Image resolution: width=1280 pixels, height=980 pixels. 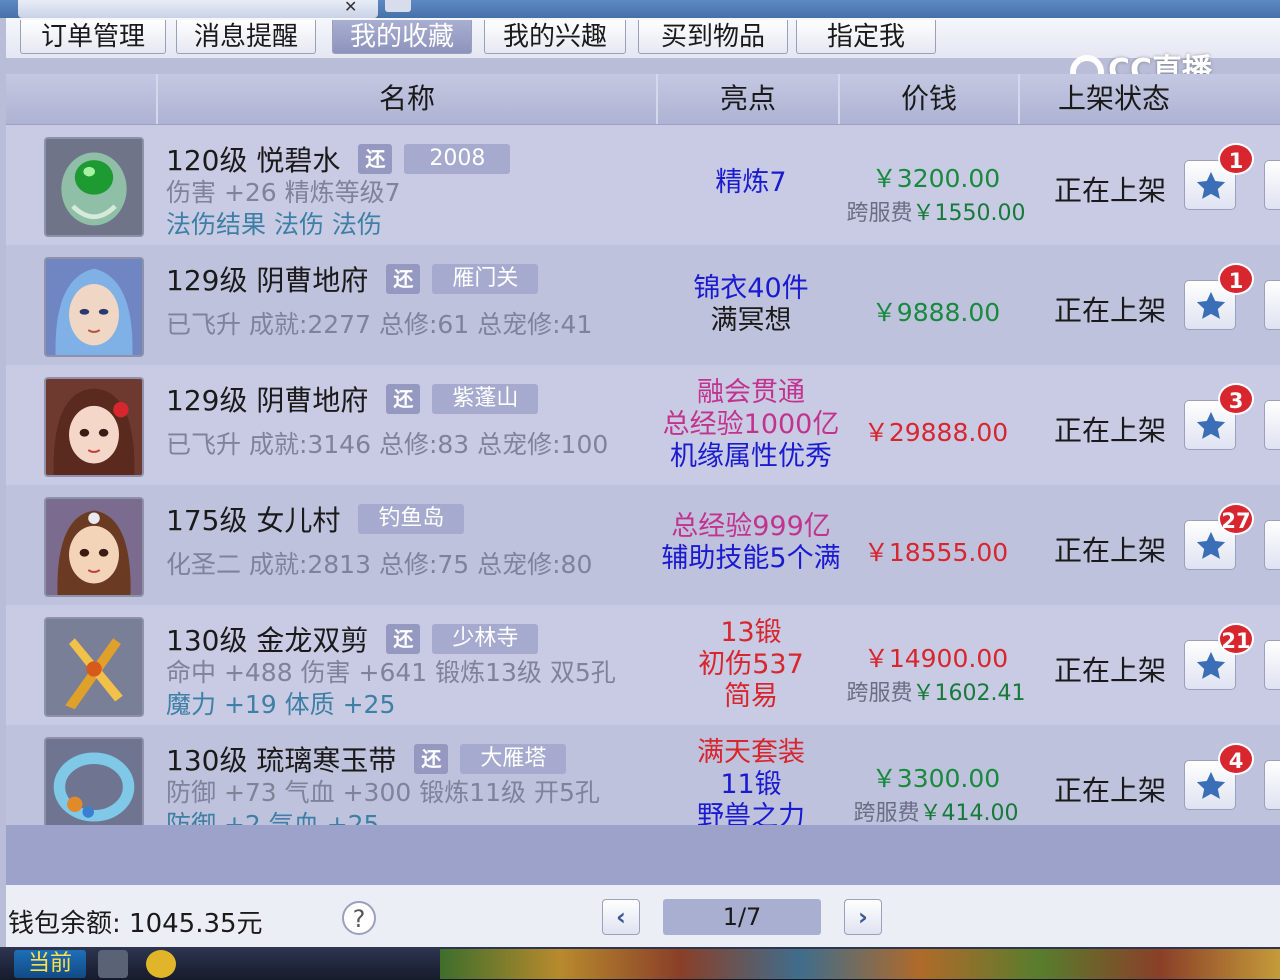 I want to click on highlight-line: 融会贯通, so click(x=751, y=392).